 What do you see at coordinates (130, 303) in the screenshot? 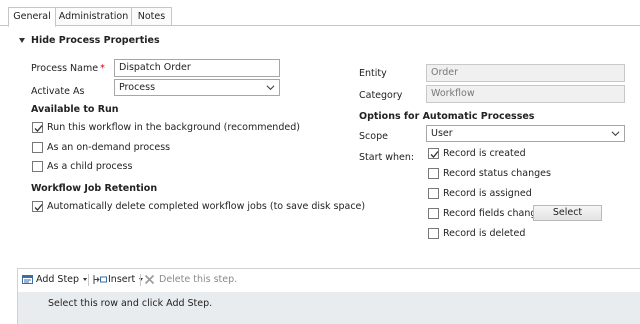
I see `empty-step-hint: Select this row and click Add Step.` at bounding box center [130, 303].